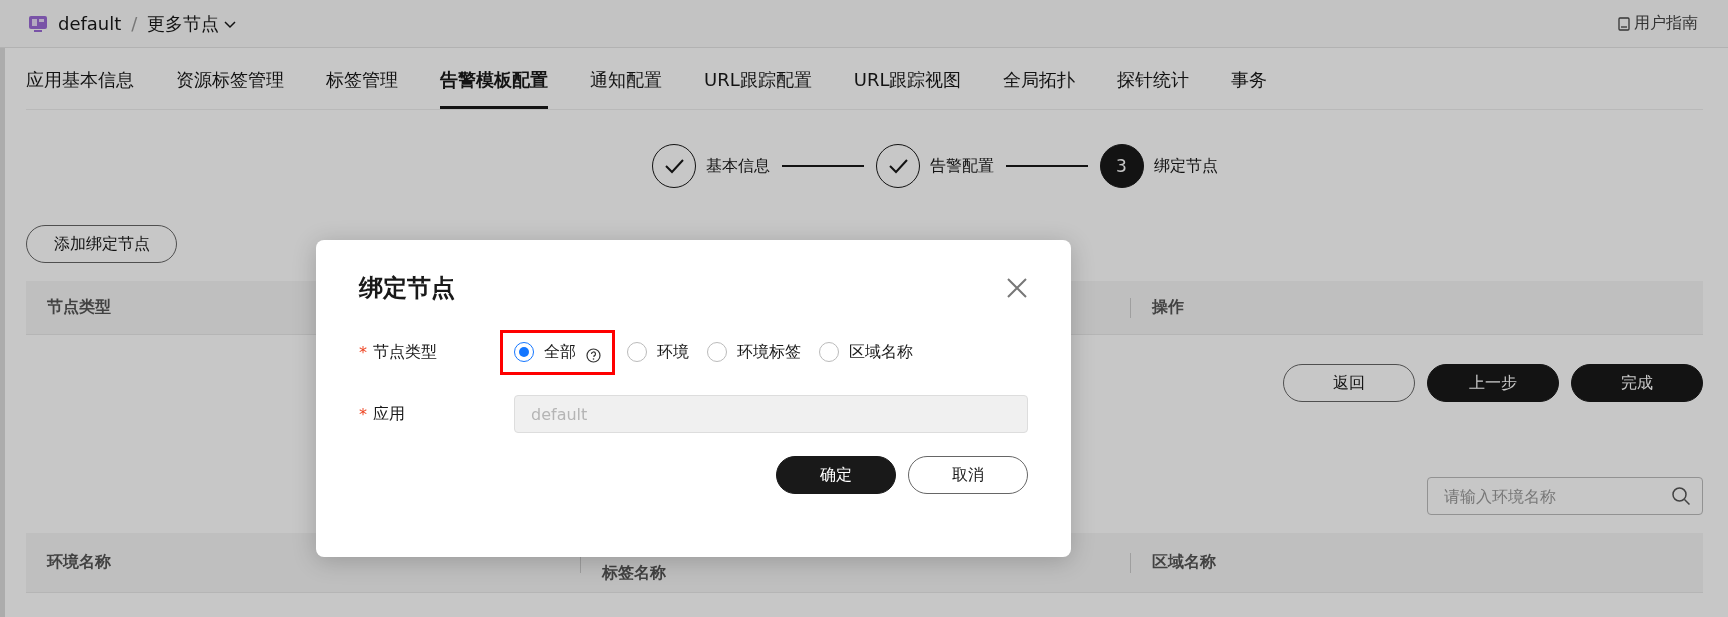 This screenshot has height=617, width=1728. What do you see at coordinates (1153, 88) in the screenshot?
I see `tab: 探针统计` at bounding box center [1153, 88].